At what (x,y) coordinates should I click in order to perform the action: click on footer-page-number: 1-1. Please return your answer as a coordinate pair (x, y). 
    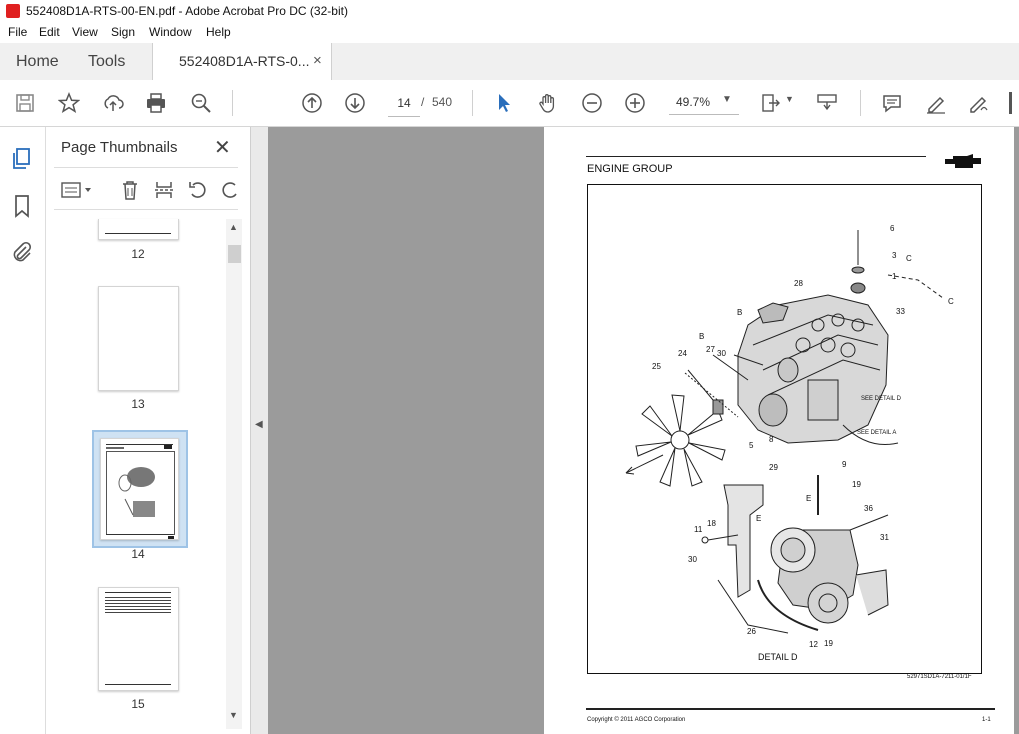
    Looking at the image, I should click on (986, 720).